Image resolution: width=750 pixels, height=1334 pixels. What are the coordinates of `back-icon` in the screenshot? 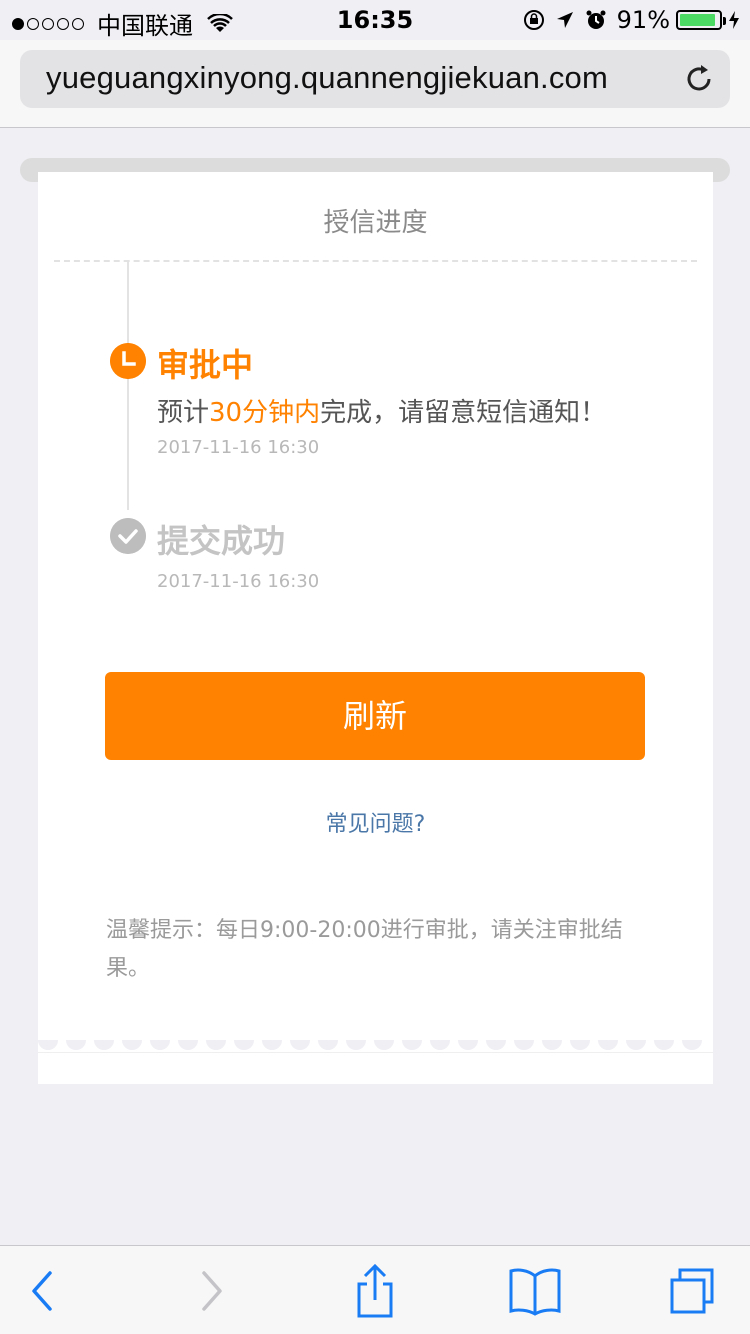 It's located at (43, 1291).